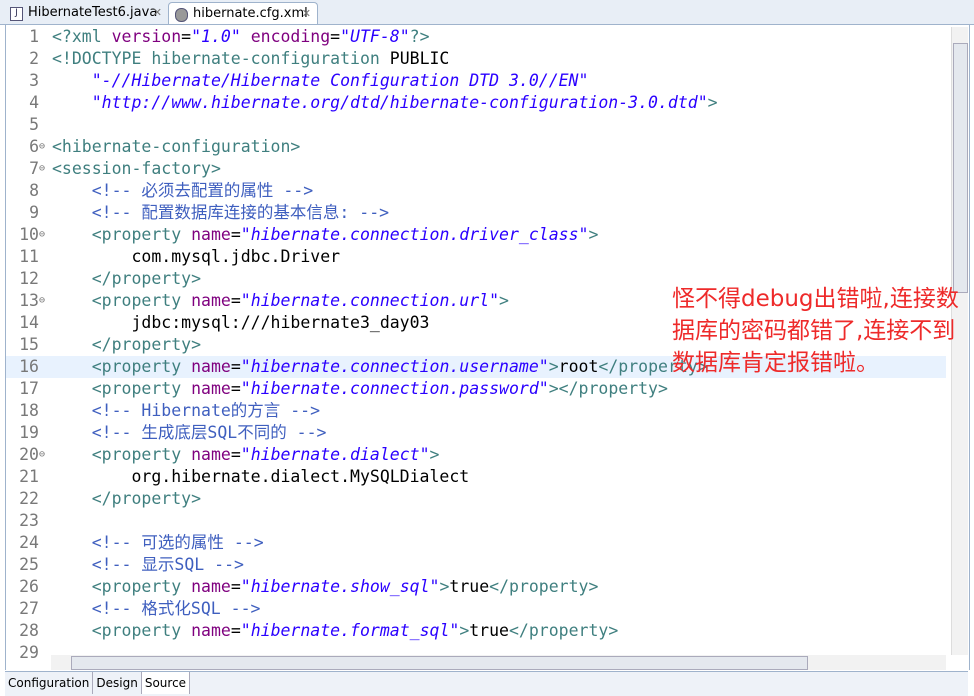 The image size is (974, 696). Describe the element at coordinates (34, 212) in the screenshot. I see `line-number: 9` at that location.